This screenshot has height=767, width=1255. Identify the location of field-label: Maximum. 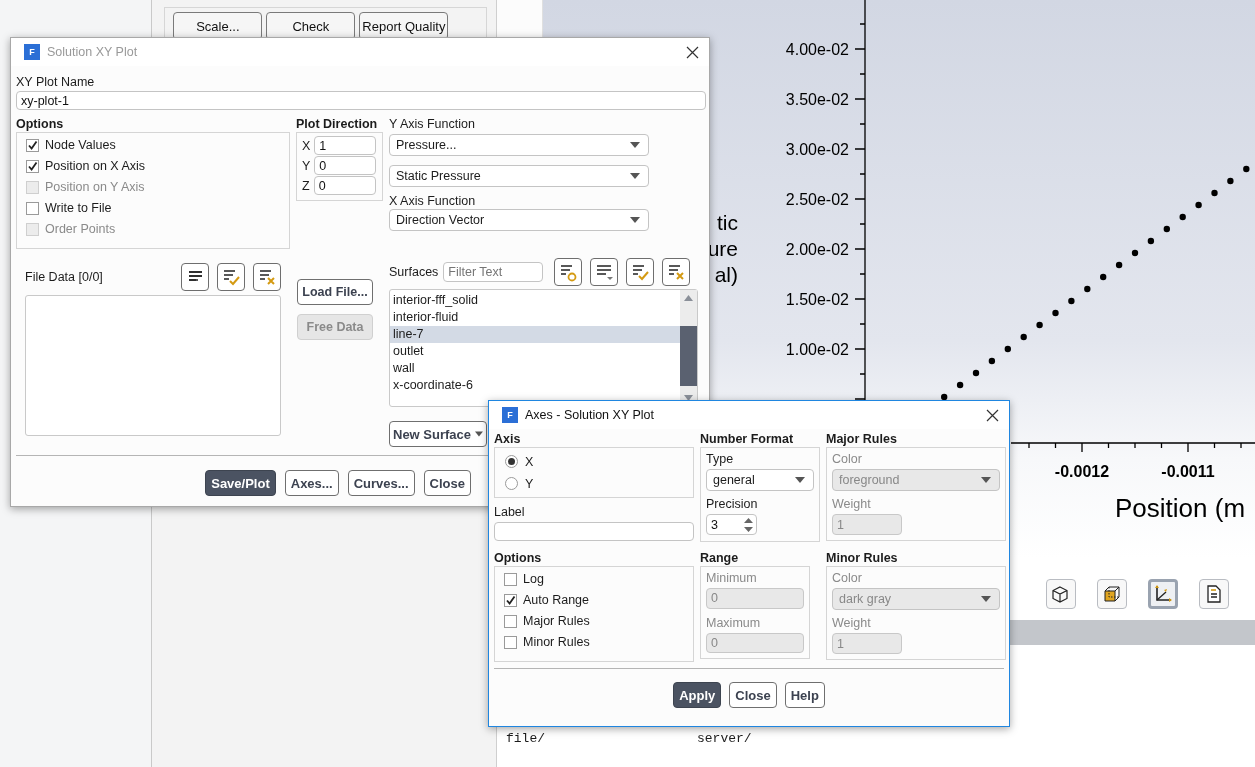
(734, 622).